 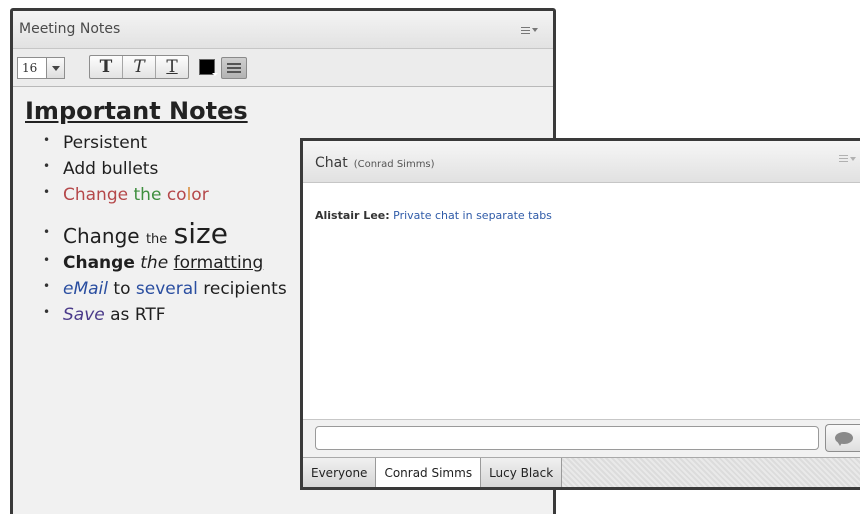 What do you see at coordinates (352, 215) in the screenshot?
I see `chat-sender: Alistair Lee:` at bounding box center [352, 215].